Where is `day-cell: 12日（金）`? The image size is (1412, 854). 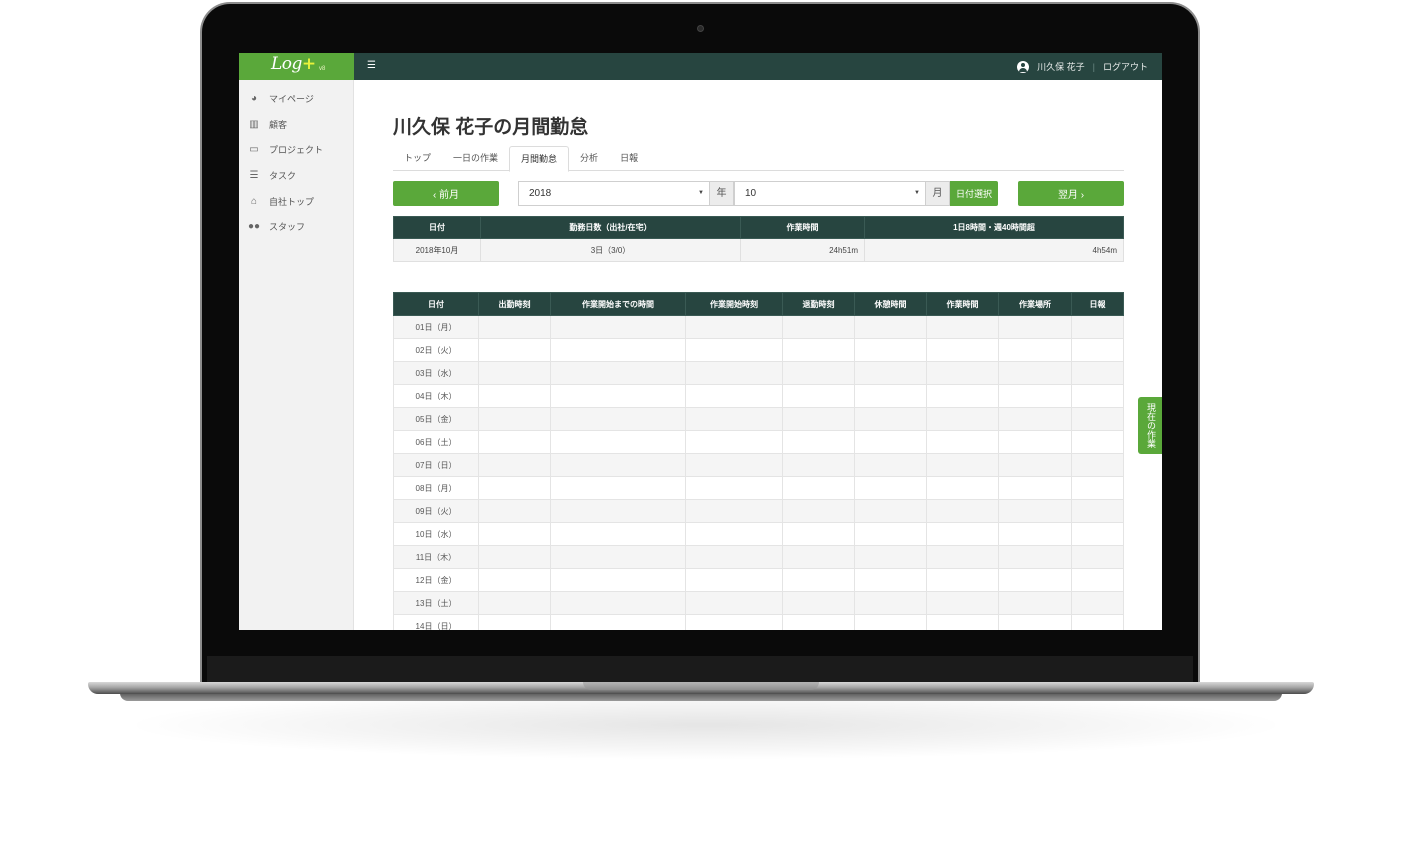
day-cell: 12日（金） is located at coordinates (436, 580).